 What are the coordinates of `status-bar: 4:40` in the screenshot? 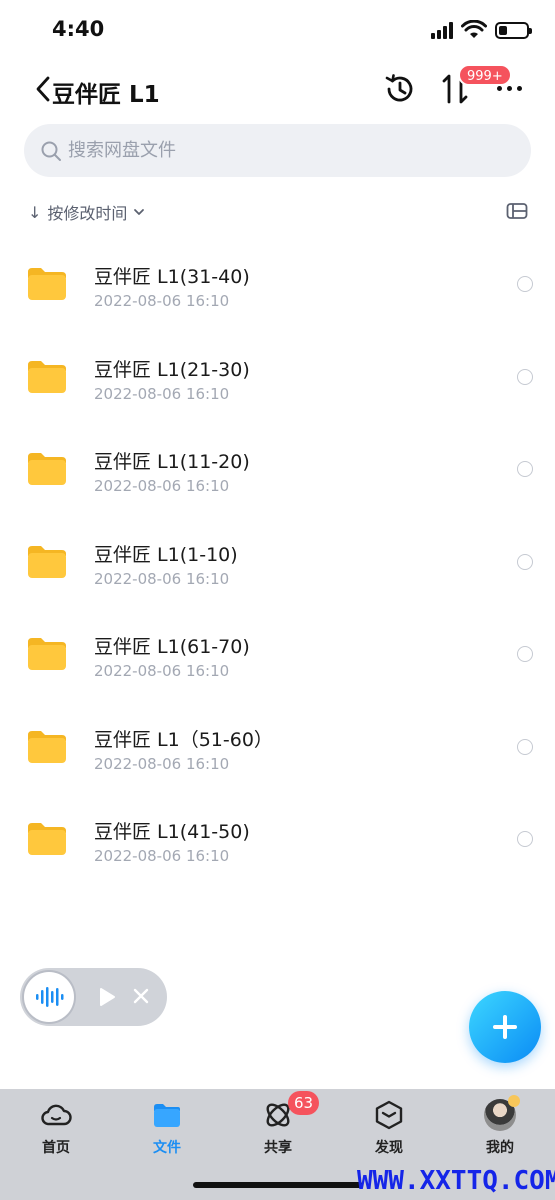 It's located at (277, 30).